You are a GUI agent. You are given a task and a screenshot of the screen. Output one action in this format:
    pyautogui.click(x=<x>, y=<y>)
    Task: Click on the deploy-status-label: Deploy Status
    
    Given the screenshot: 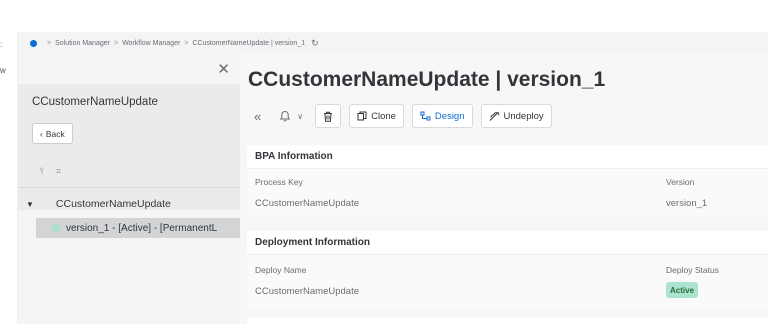 What is the action you would take?
    pyautogui.click(x=692, y=270)
    